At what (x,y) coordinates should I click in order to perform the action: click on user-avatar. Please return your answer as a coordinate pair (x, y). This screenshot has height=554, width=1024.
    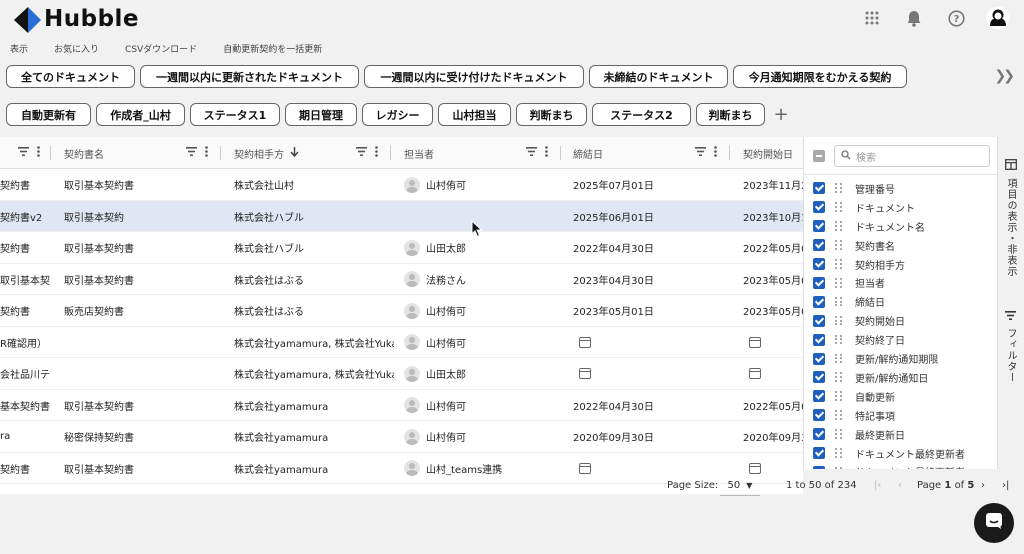
    Looking at the image, I should click on (998, 18).